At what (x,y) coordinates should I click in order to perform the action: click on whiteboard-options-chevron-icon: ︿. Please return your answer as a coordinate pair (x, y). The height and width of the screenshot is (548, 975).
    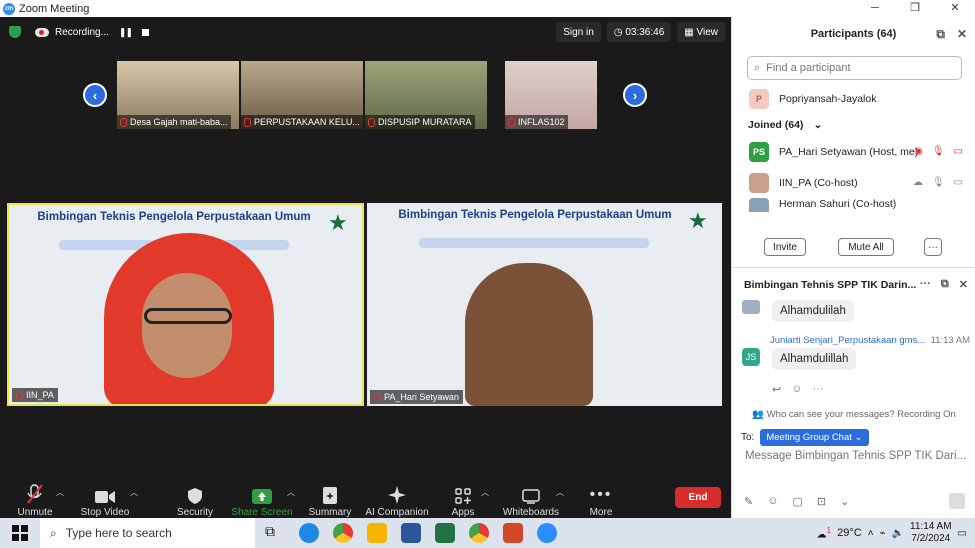
    Looking at the image, I should click on (560, 492).